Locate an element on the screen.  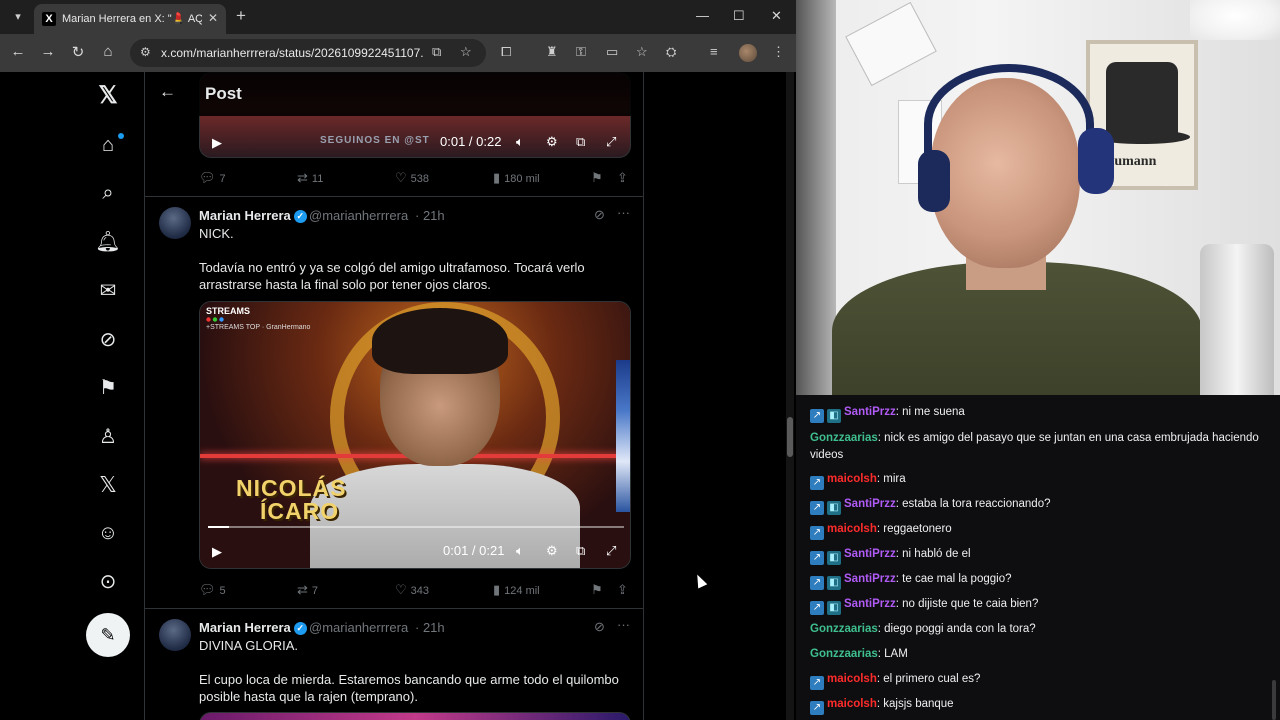
window-close-icon: ✕ is located at coordinates (776, 16).